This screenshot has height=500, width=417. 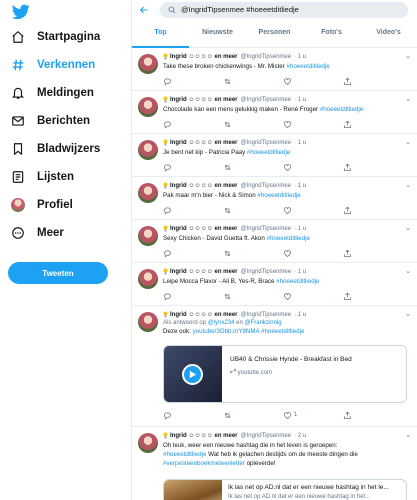 I want to click on play-icon, so click(x=192, y=374).